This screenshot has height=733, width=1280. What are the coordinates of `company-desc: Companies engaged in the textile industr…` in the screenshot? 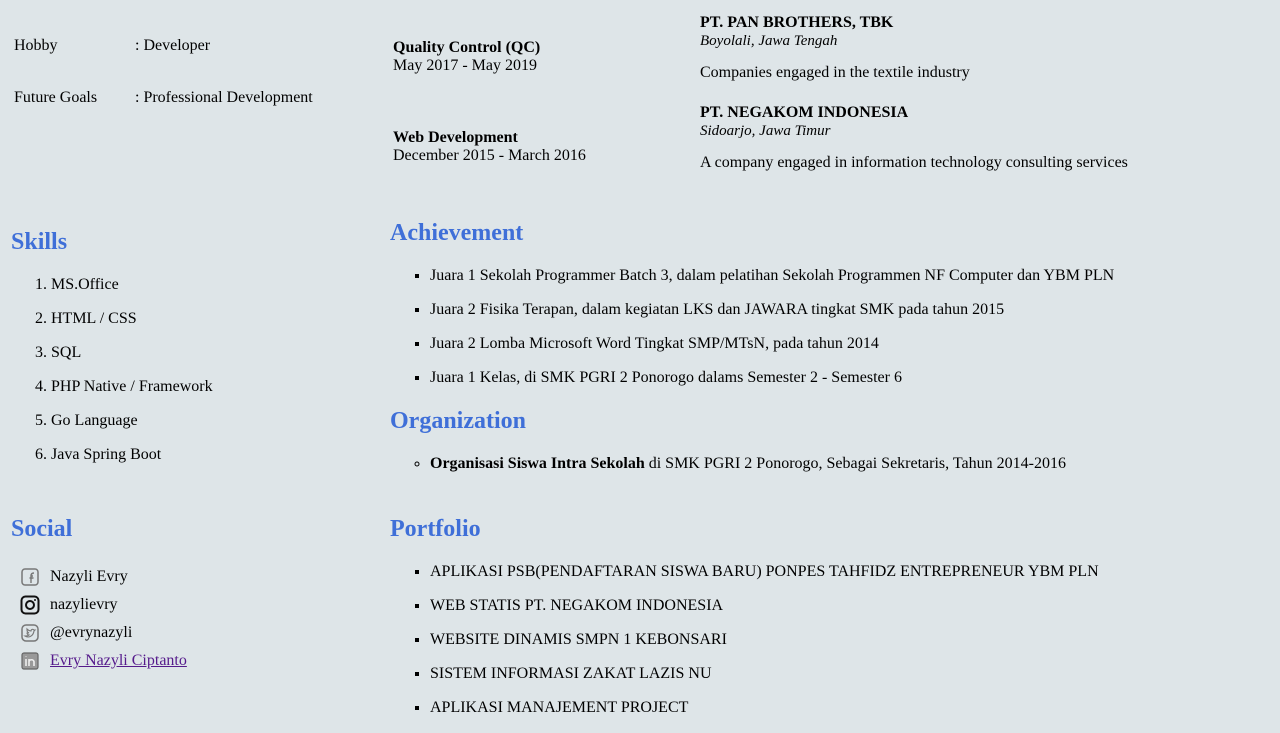 It's located at (835, 72).